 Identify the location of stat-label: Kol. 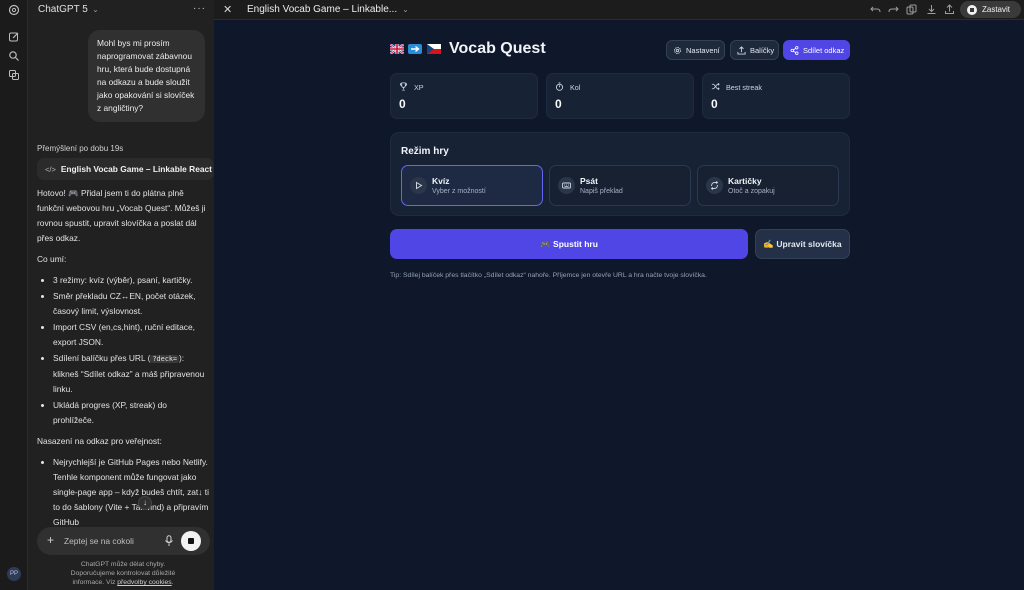
(575, 87).